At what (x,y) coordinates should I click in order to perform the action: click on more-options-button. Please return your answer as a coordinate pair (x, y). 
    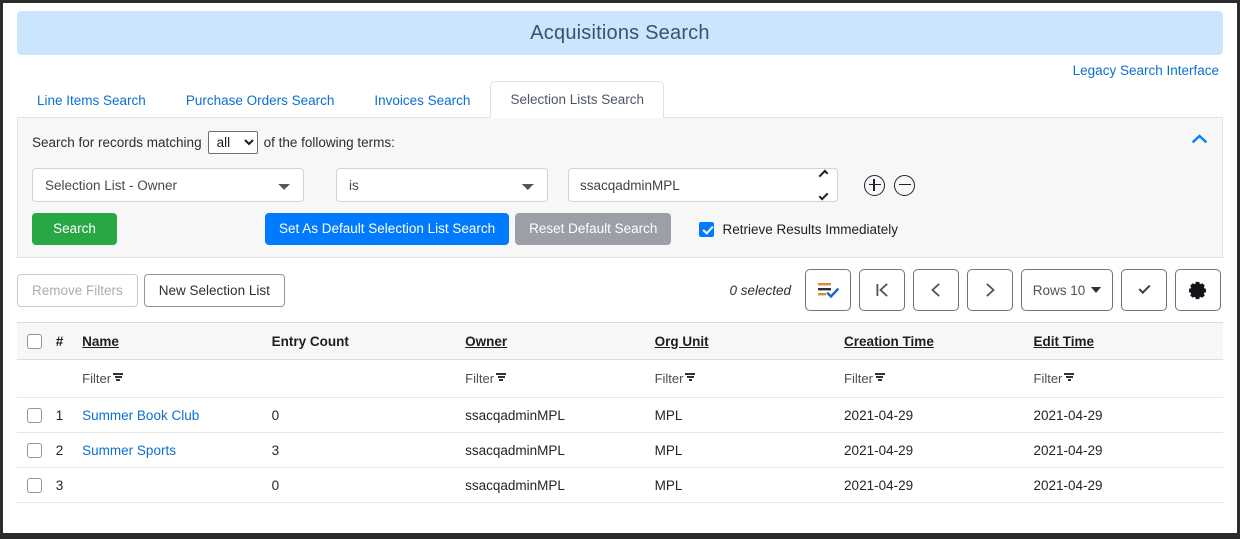
    Looking at the image, I should click on (1144, 290).